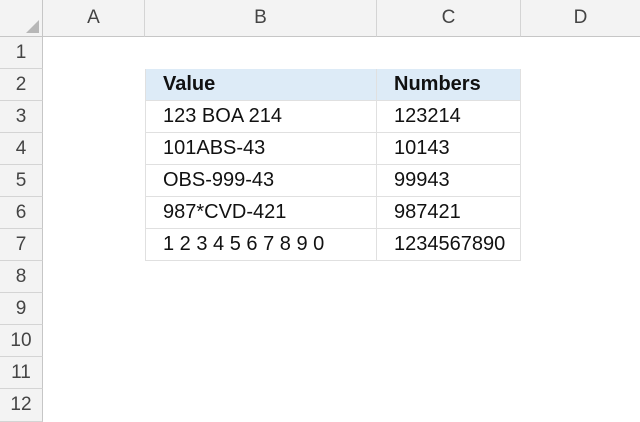 This screenshot has width=640, height=422. I want to click on select-all-icon, so click(32, 26).